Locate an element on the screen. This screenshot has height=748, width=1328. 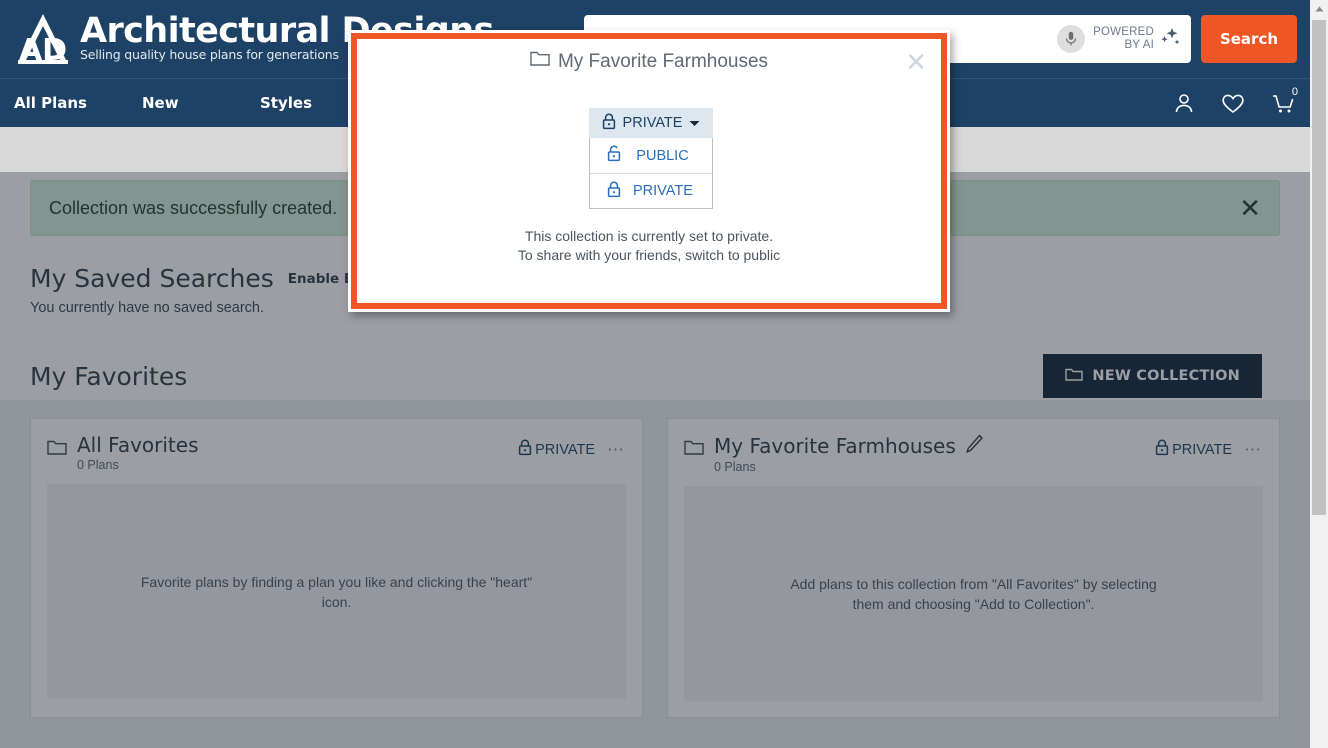
nav-icon-group: 0 is located at coordinates (1235, 103).